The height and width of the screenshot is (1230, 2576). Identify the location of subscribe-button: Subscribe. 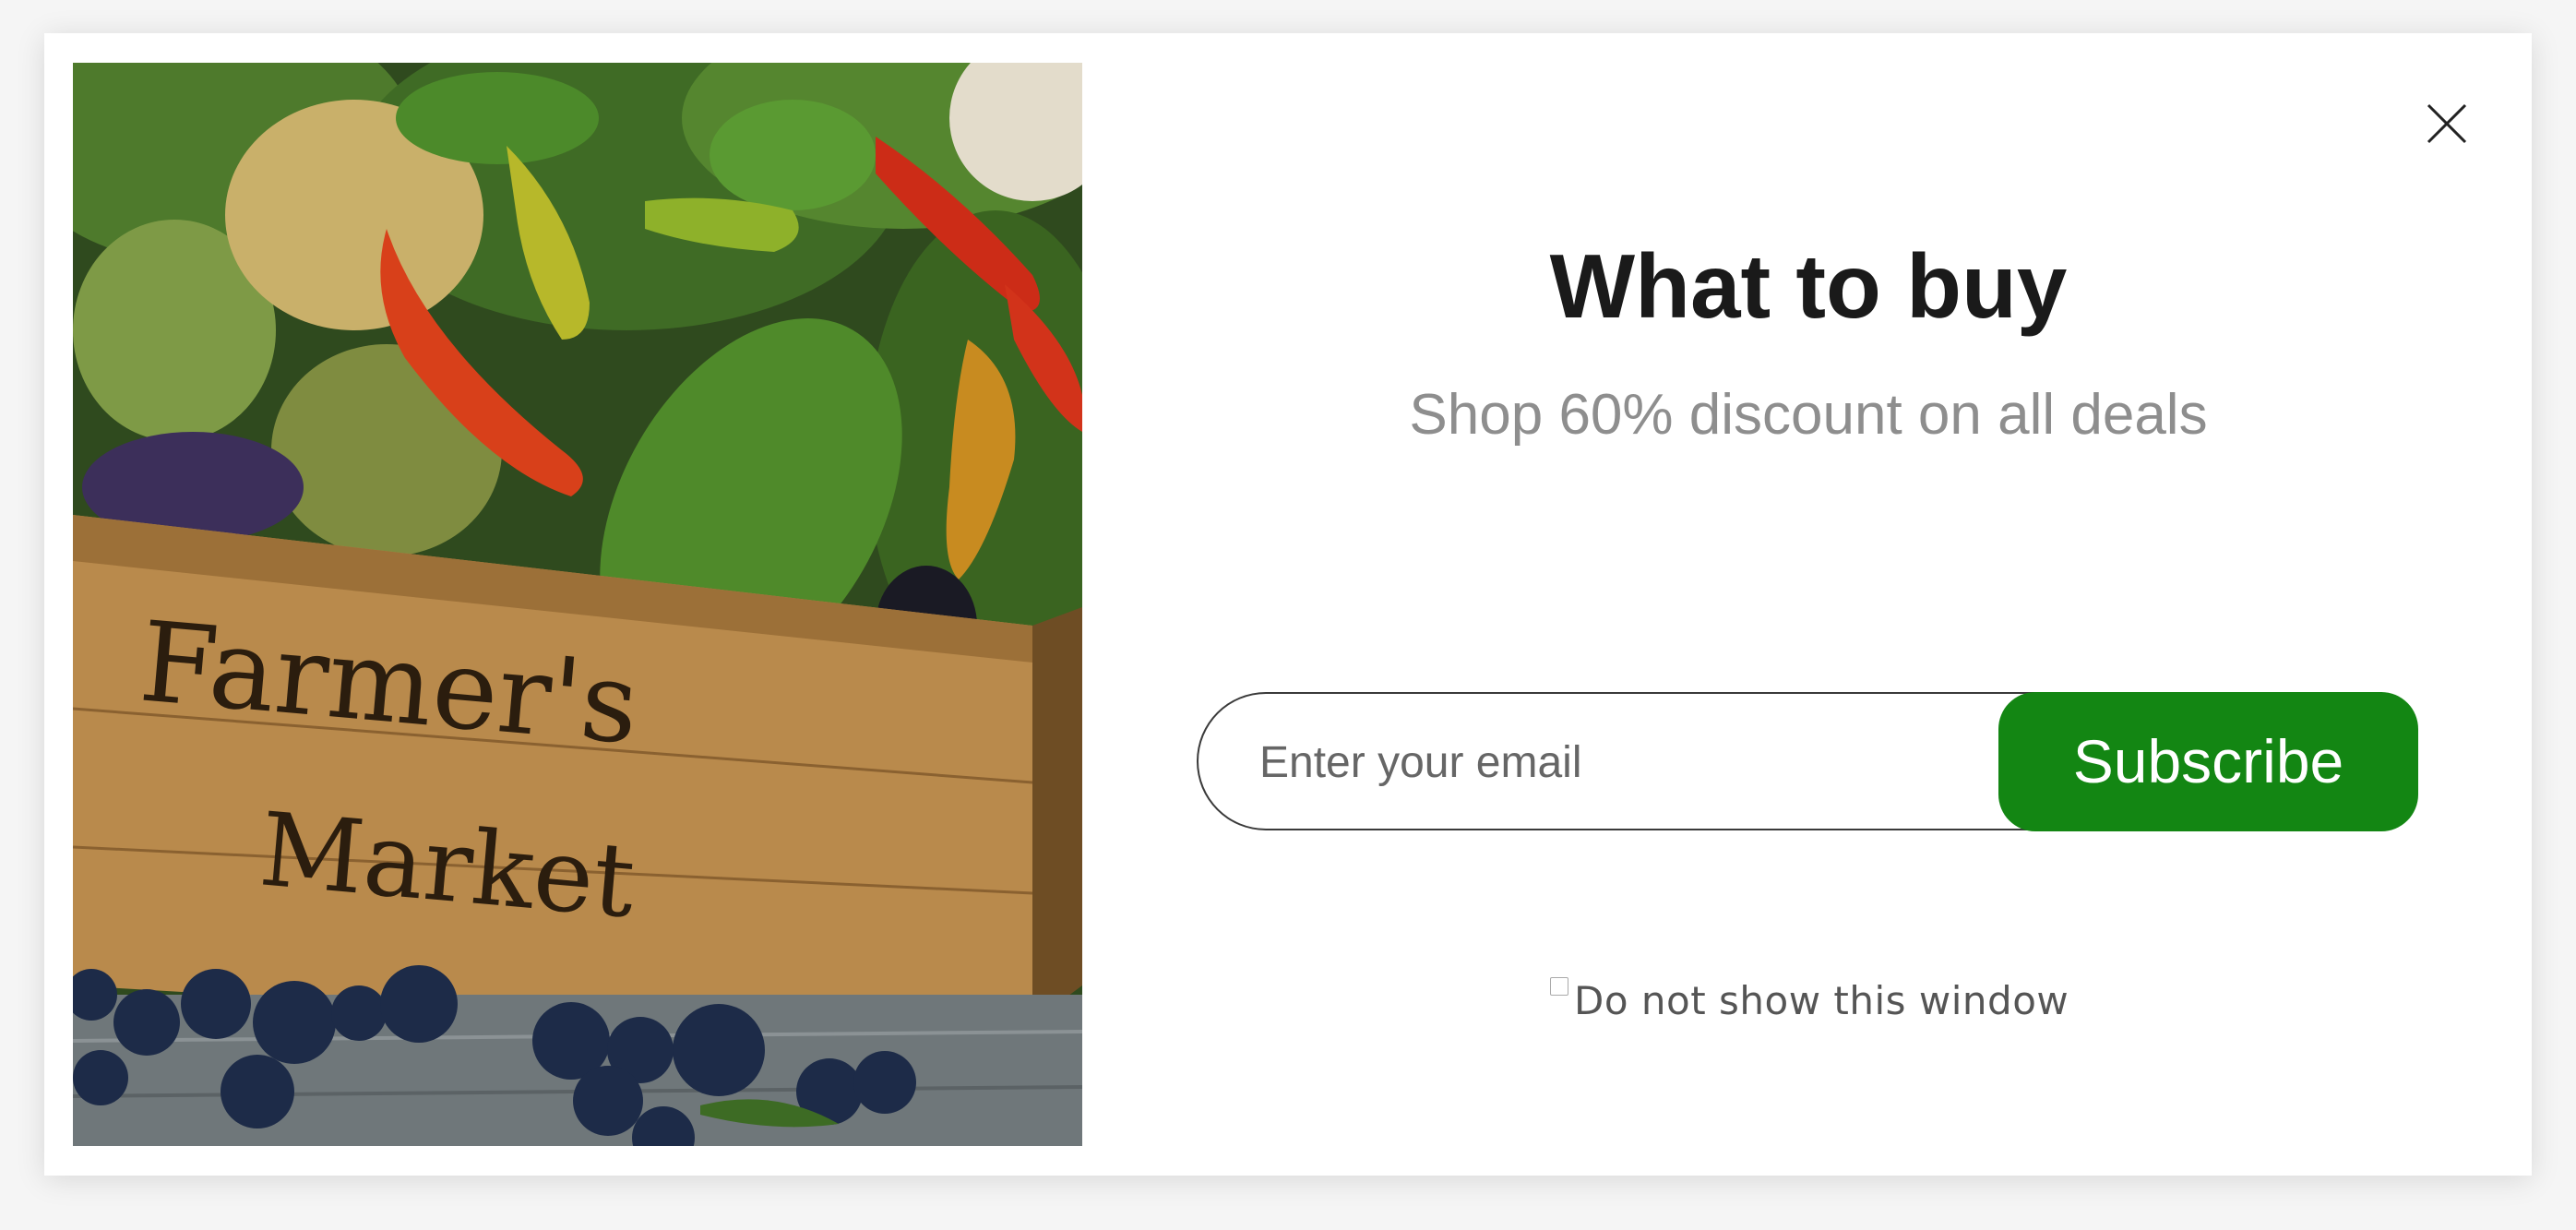
(2208, 761).